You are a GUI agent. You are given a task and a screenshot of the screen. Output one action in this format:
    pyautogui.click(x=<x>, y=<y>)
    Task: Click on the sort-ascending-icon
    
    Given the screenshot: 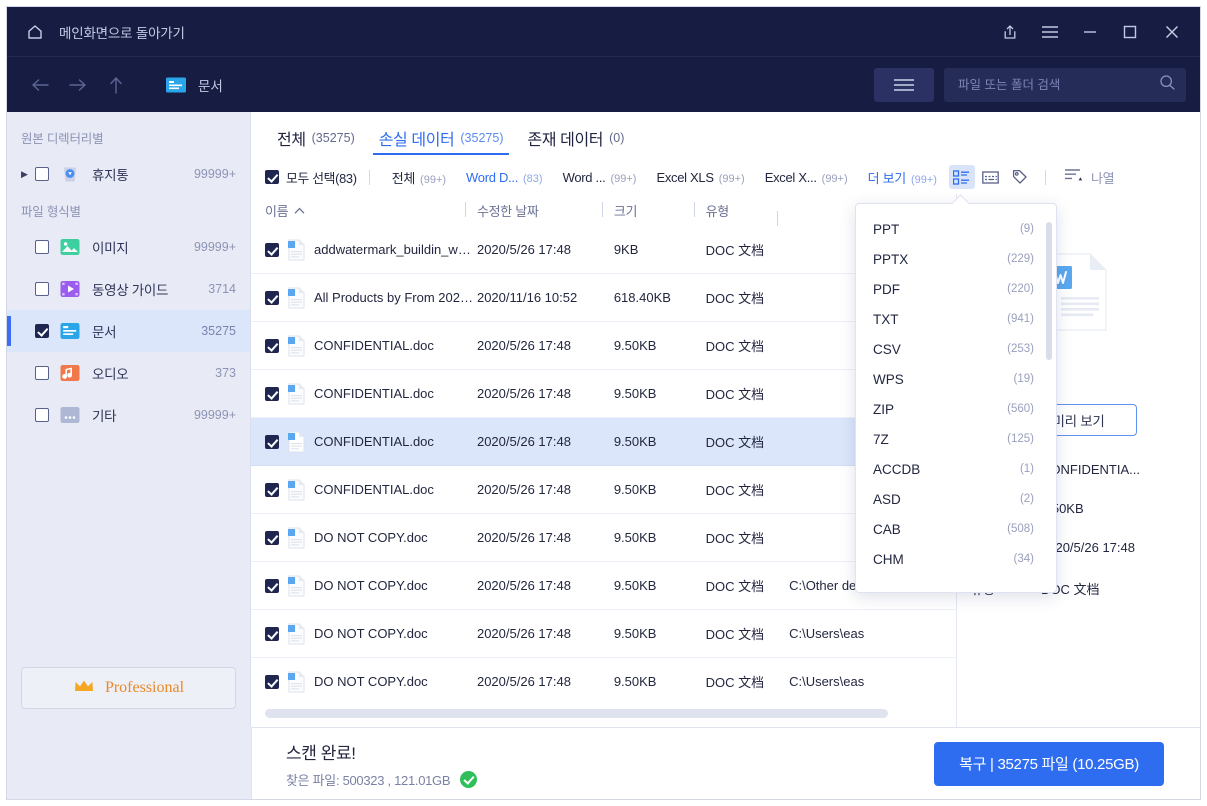 What is the action you would take?
    pyautogui.click(x=1073, y=177)
    